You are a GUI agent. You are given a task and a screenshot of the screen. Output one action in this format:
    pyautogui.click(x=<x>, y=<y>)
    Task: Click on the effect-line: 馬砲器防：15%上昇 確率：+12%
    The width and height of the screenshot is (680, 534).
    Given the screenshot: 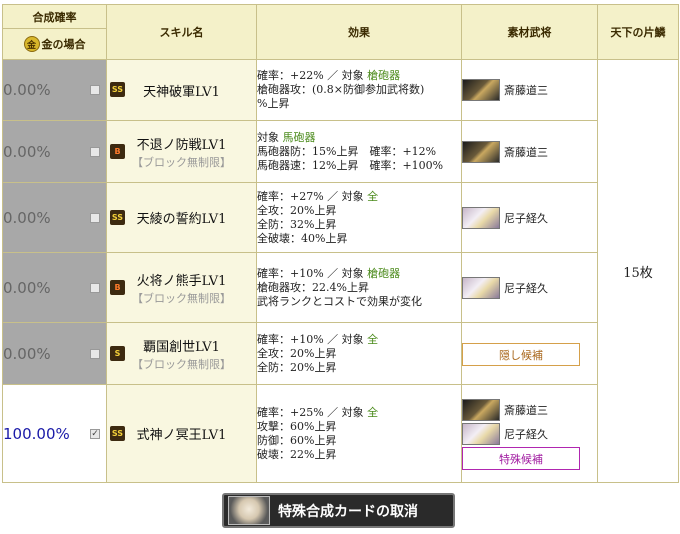 What is the action you would take?
    pyautogui.click(x=359, y=152)
    